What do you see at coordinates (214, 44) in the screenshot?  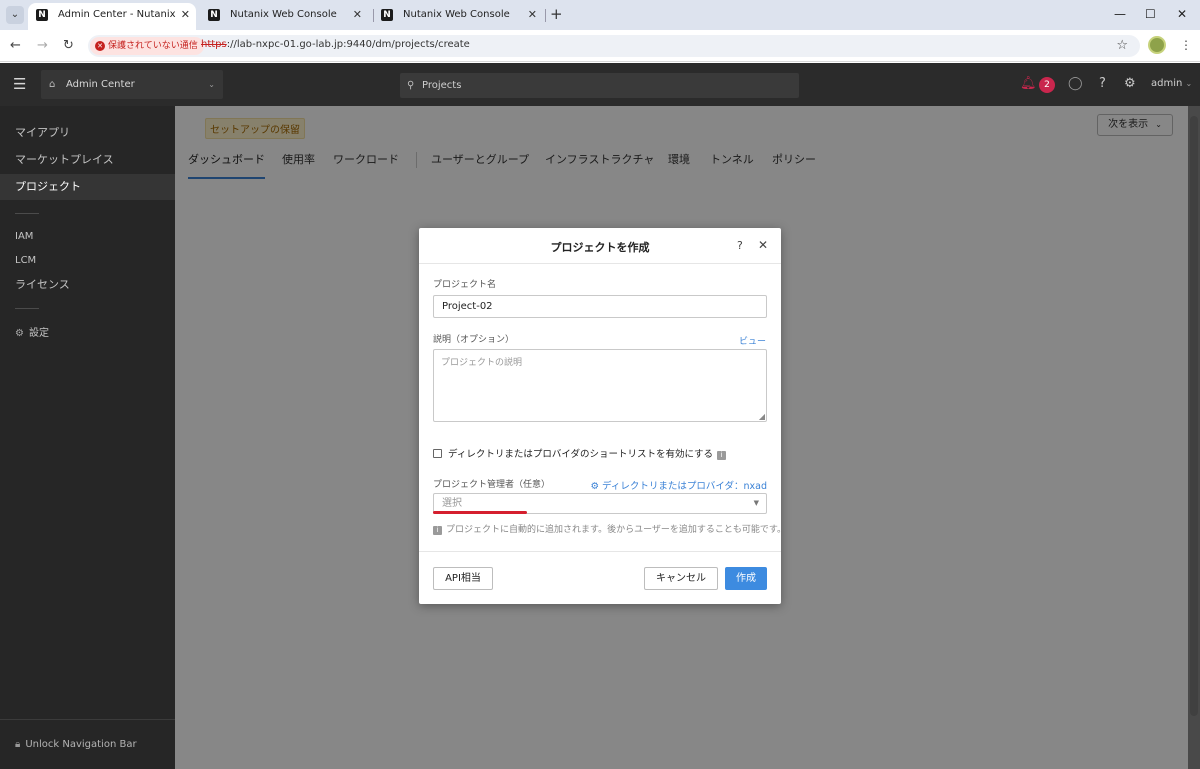 I see `url-protocol: https` at bounding box center [214, 44].